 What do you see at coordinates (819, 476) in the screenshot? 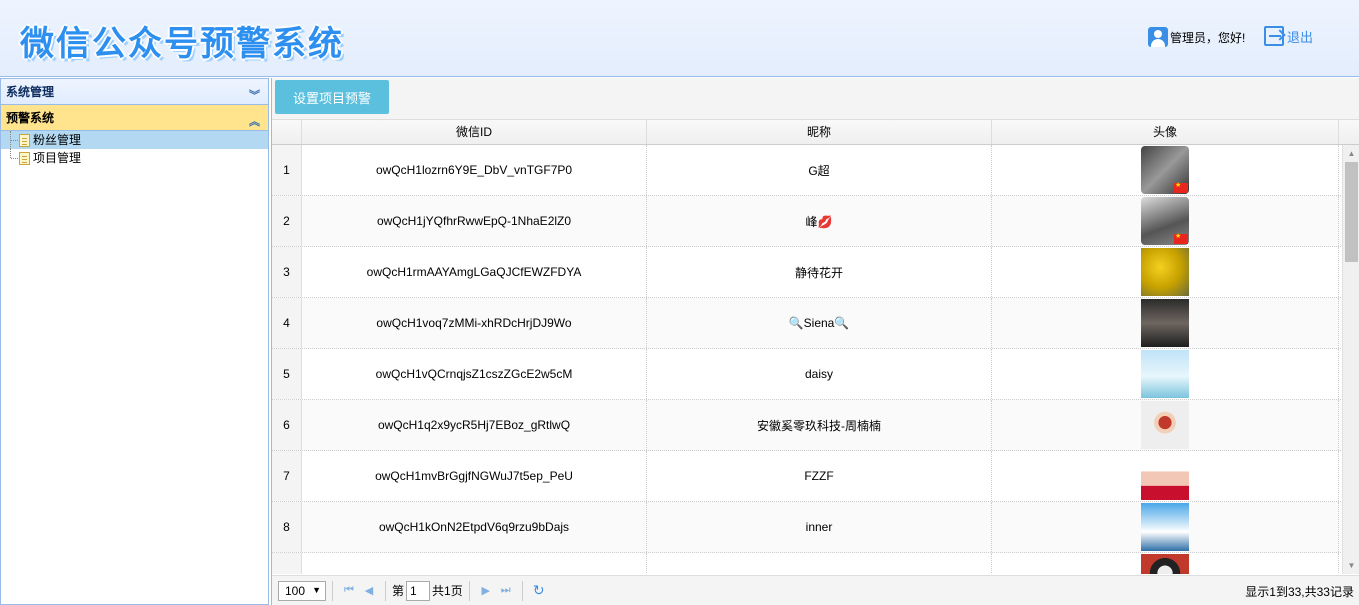
I see `cell-nickname: FZZF` at bounding box center [819, 476].